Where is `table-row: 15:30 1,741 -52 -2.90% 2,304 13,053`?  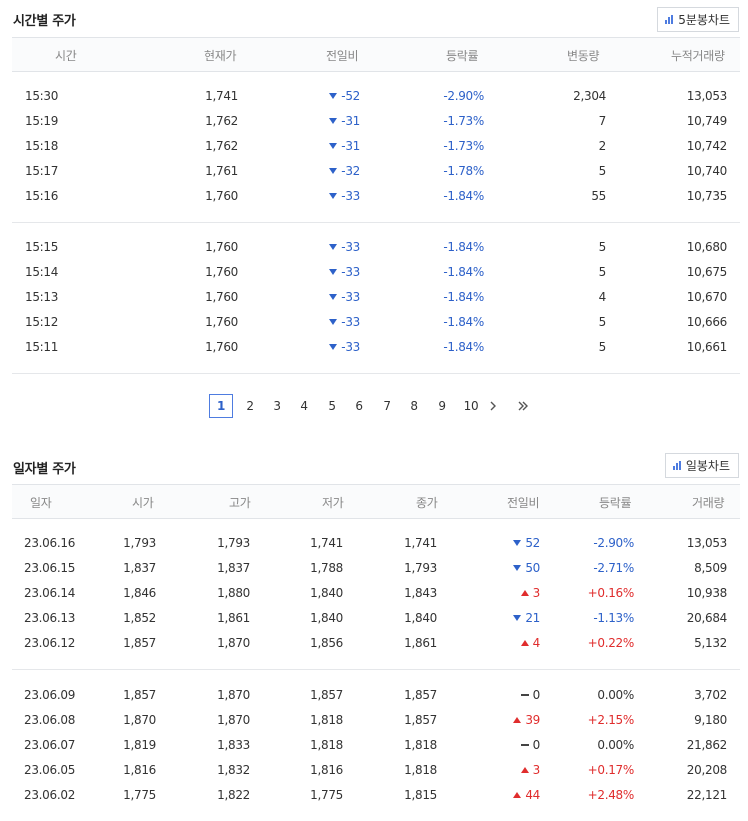
table-row: 15:30 1,741 -52 -2.90% 2,304 13,053 is located at coordinates (376, 95).